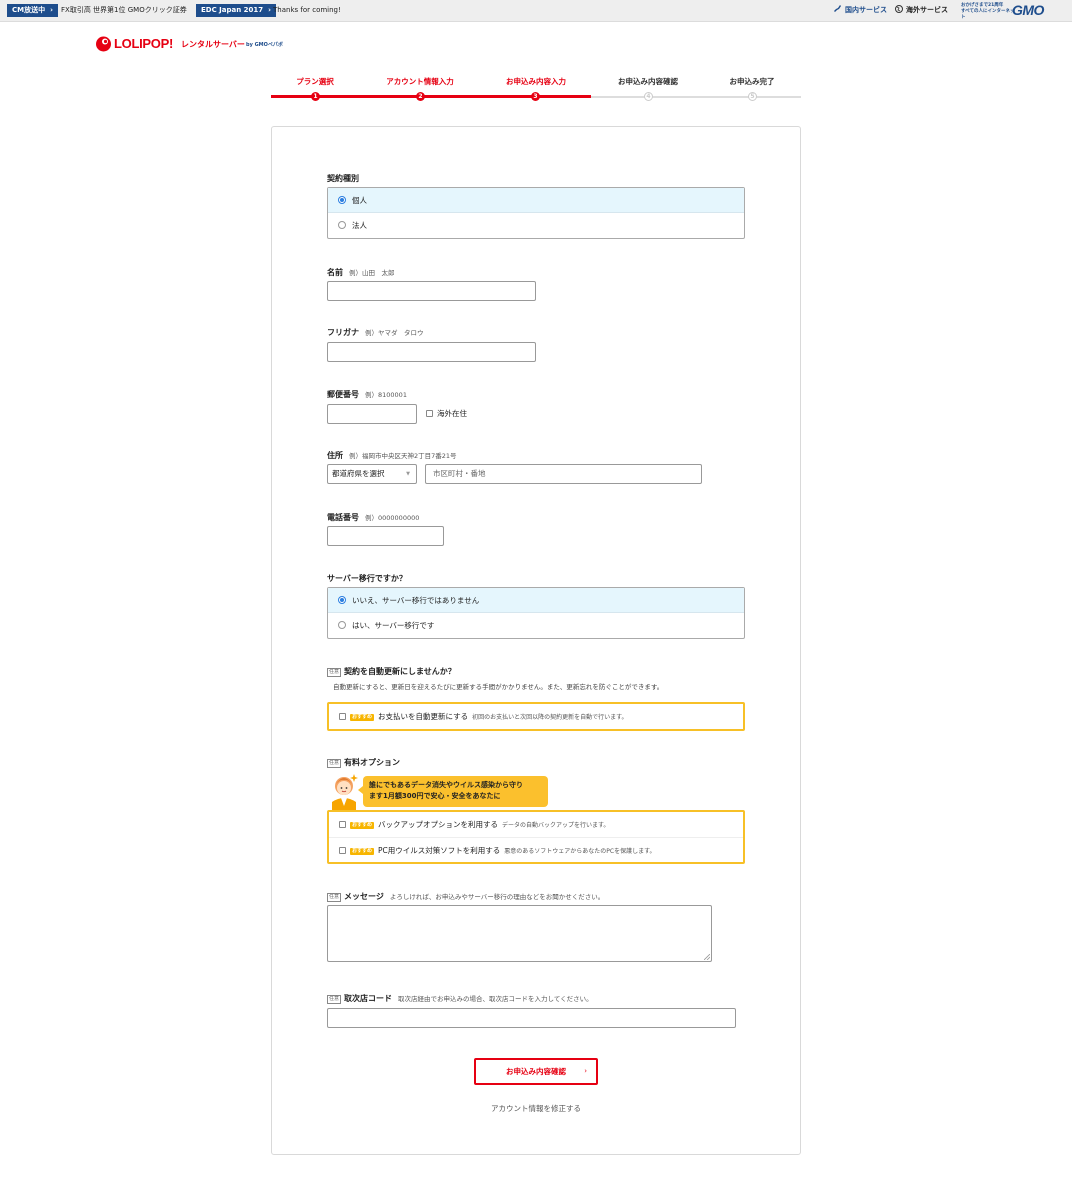 This screenshot has height=1200, width=1072. What do you see at coordinates (707, 957) in the screenshot?
I see `resize-handle-icon` at bounding box center [707, 957].